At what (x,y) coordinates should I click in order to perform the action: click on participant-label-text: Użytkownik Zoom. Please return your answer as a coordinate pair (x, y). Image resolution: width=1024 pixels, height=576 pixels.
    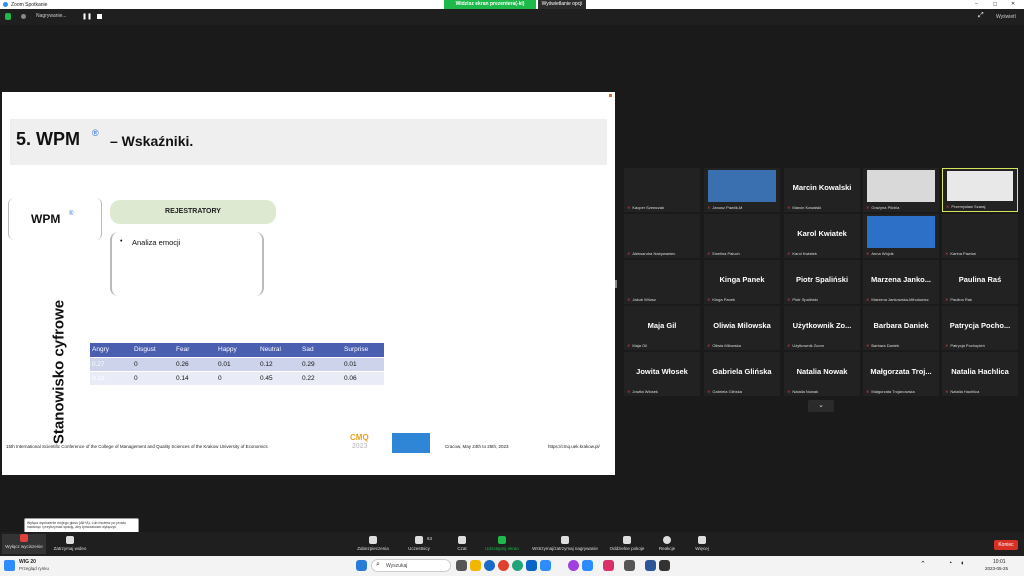
    Looking at the image, I should click on (808, 345).